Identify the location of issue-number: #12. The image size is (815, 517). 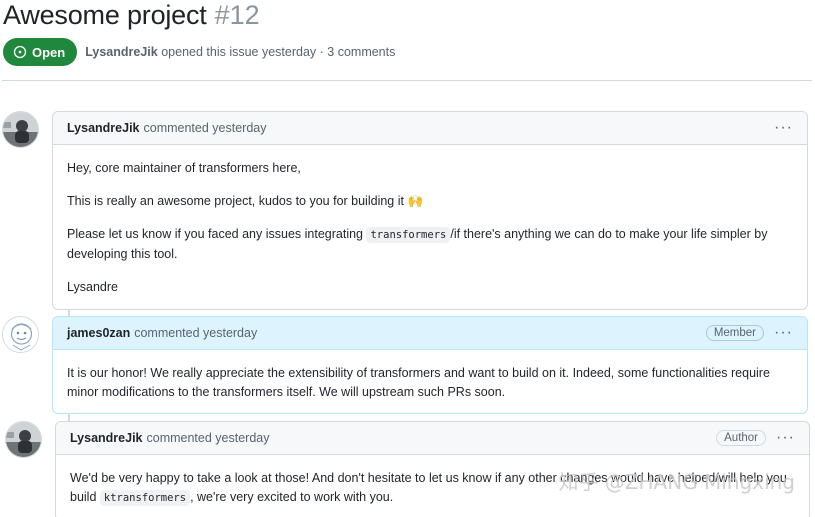
(237, 15).